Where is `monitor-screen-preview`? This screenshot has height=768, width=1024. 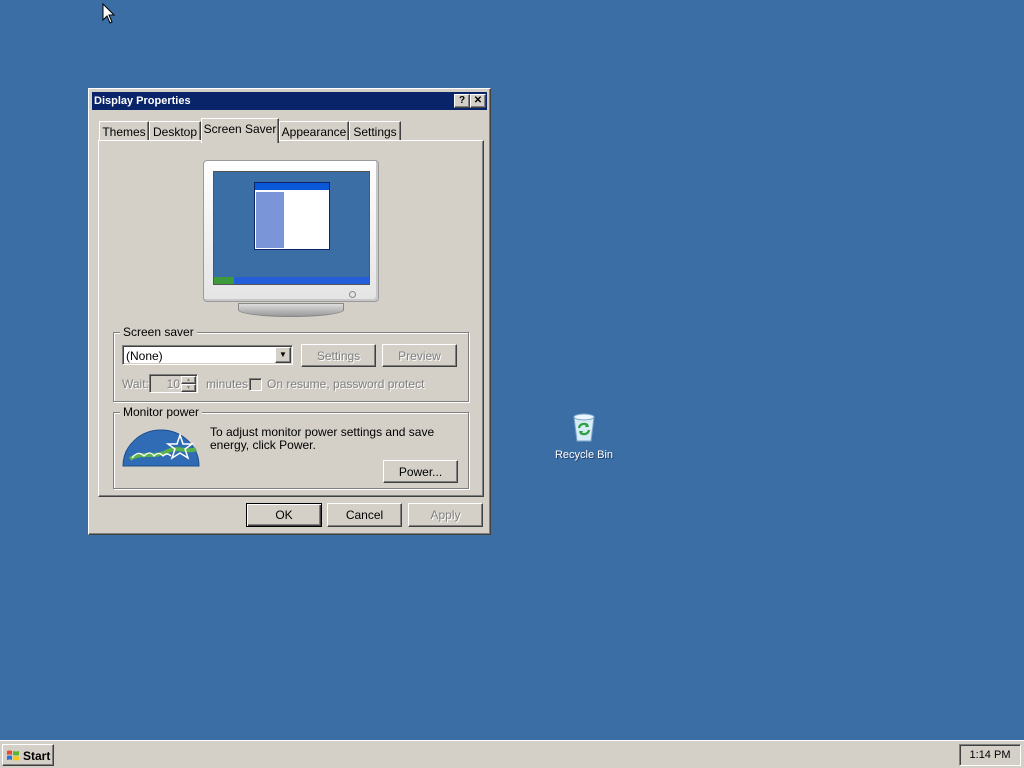 monitor-screen-preview is located at coordinates (291, 228).